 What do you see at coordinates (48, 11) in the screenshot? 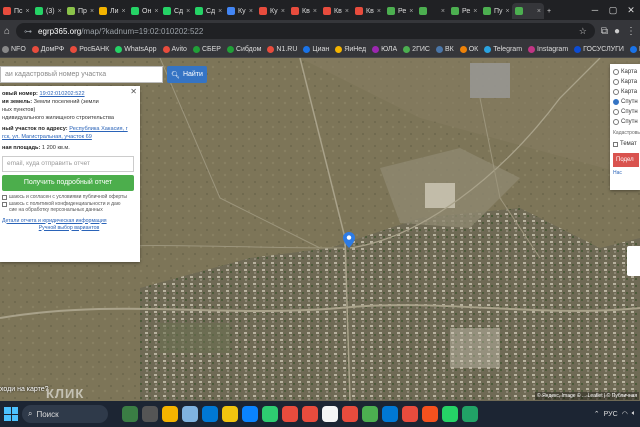
I see `browser-tab: (3) ×` at bounding box center [48, 11].